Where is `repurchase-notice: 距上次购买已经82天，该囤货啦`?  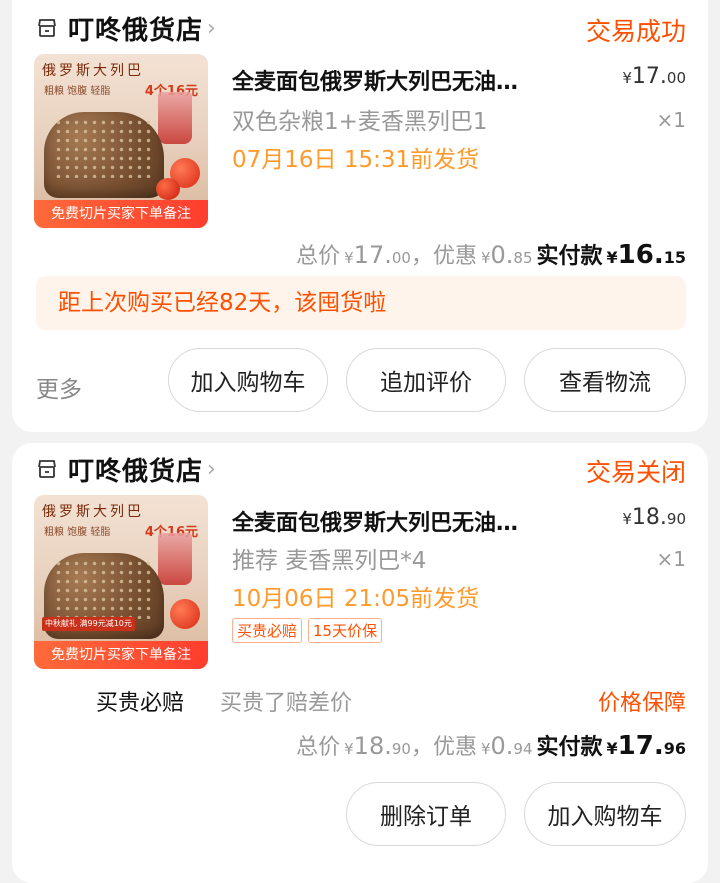 repurchase-notice: 距上次购买已经82天，该囤货啦 is located at coordinates (361, 303).